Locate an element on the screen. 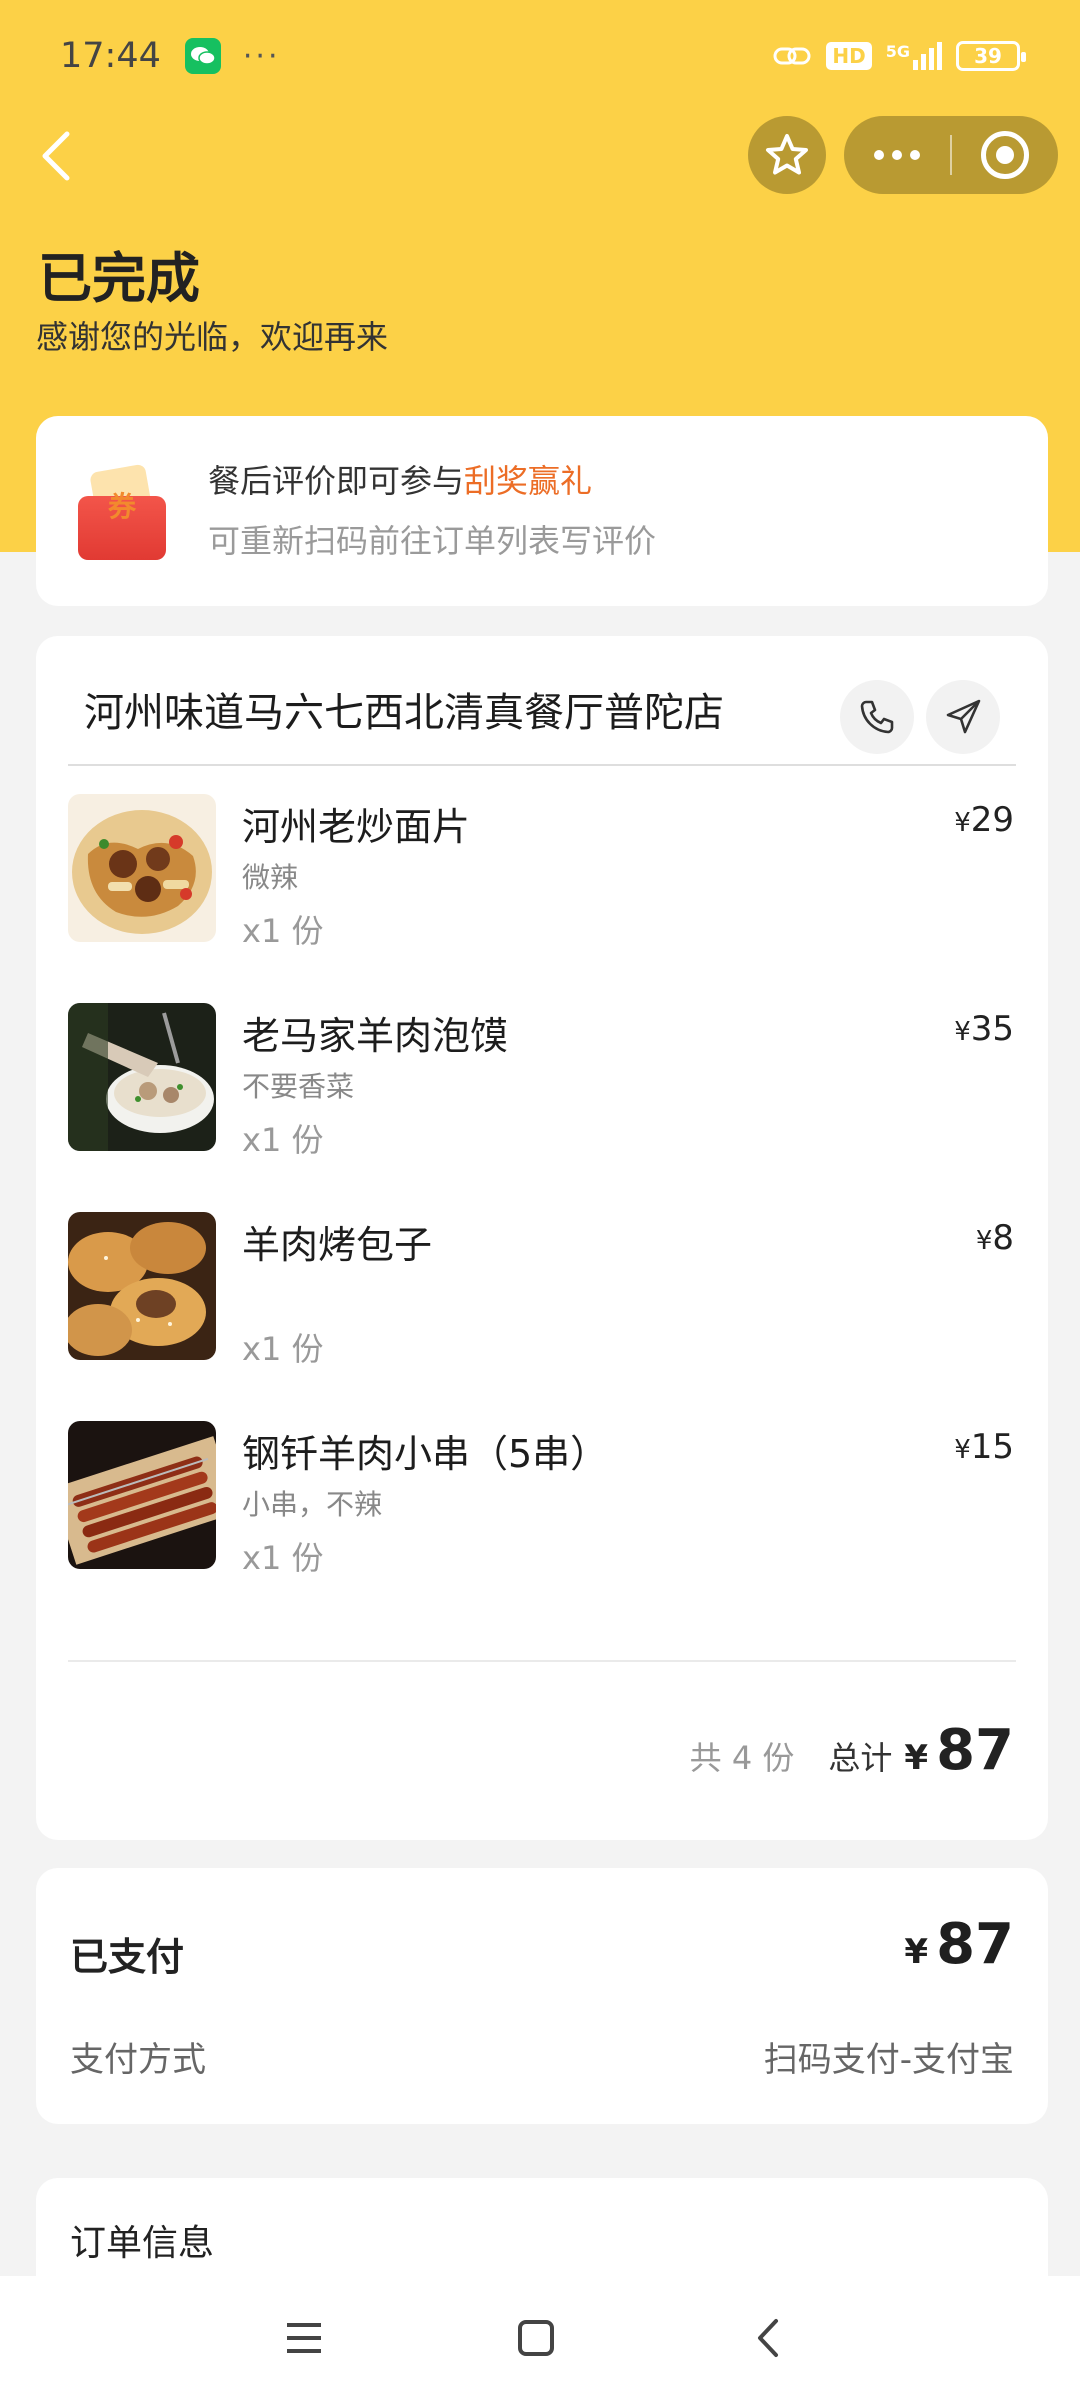 This screenshot has height=2400, width=1080. menu-icon is located at coordinates (304, 2338).